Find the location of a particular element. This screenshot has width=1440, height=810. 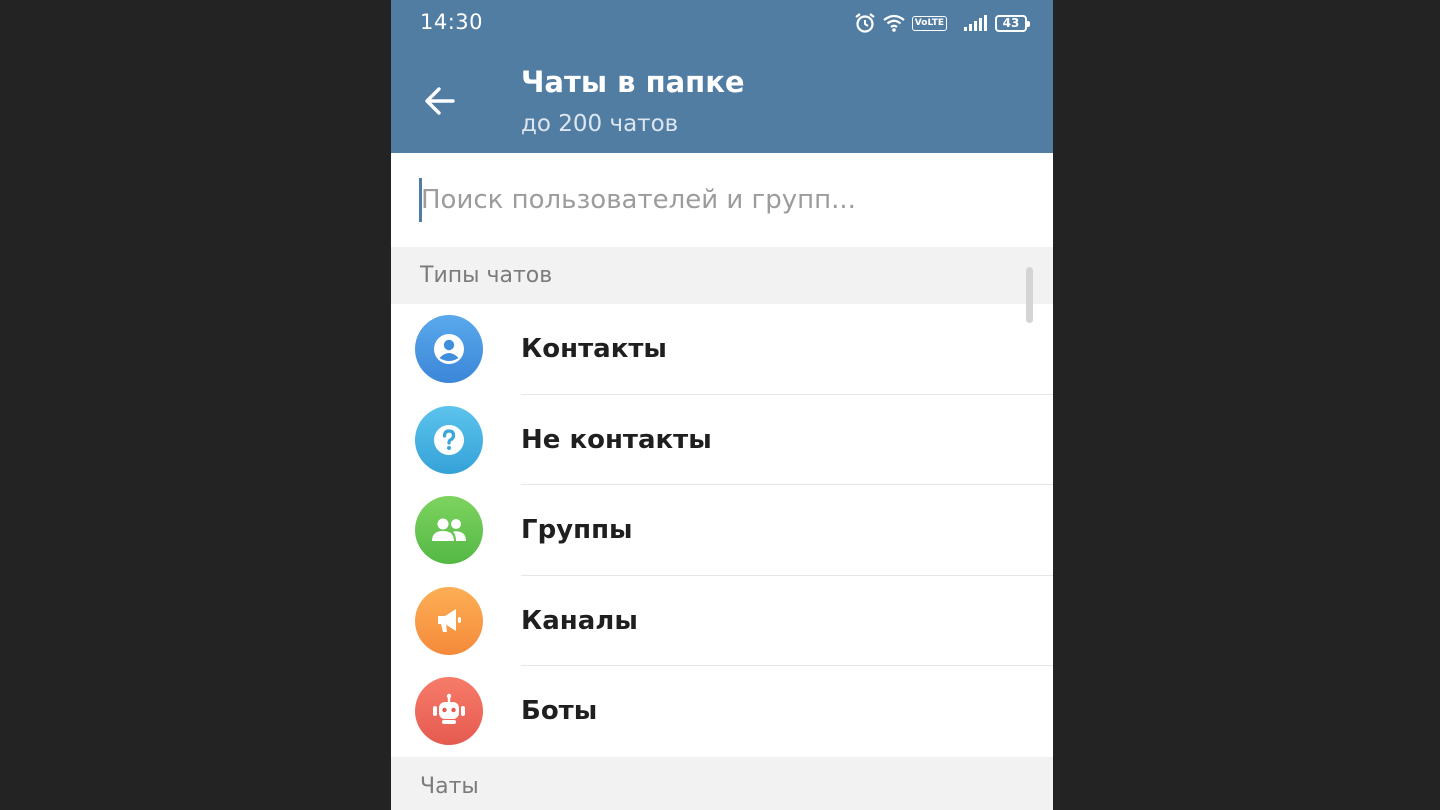

contacts-avatar is located at coordinates (449, 349).